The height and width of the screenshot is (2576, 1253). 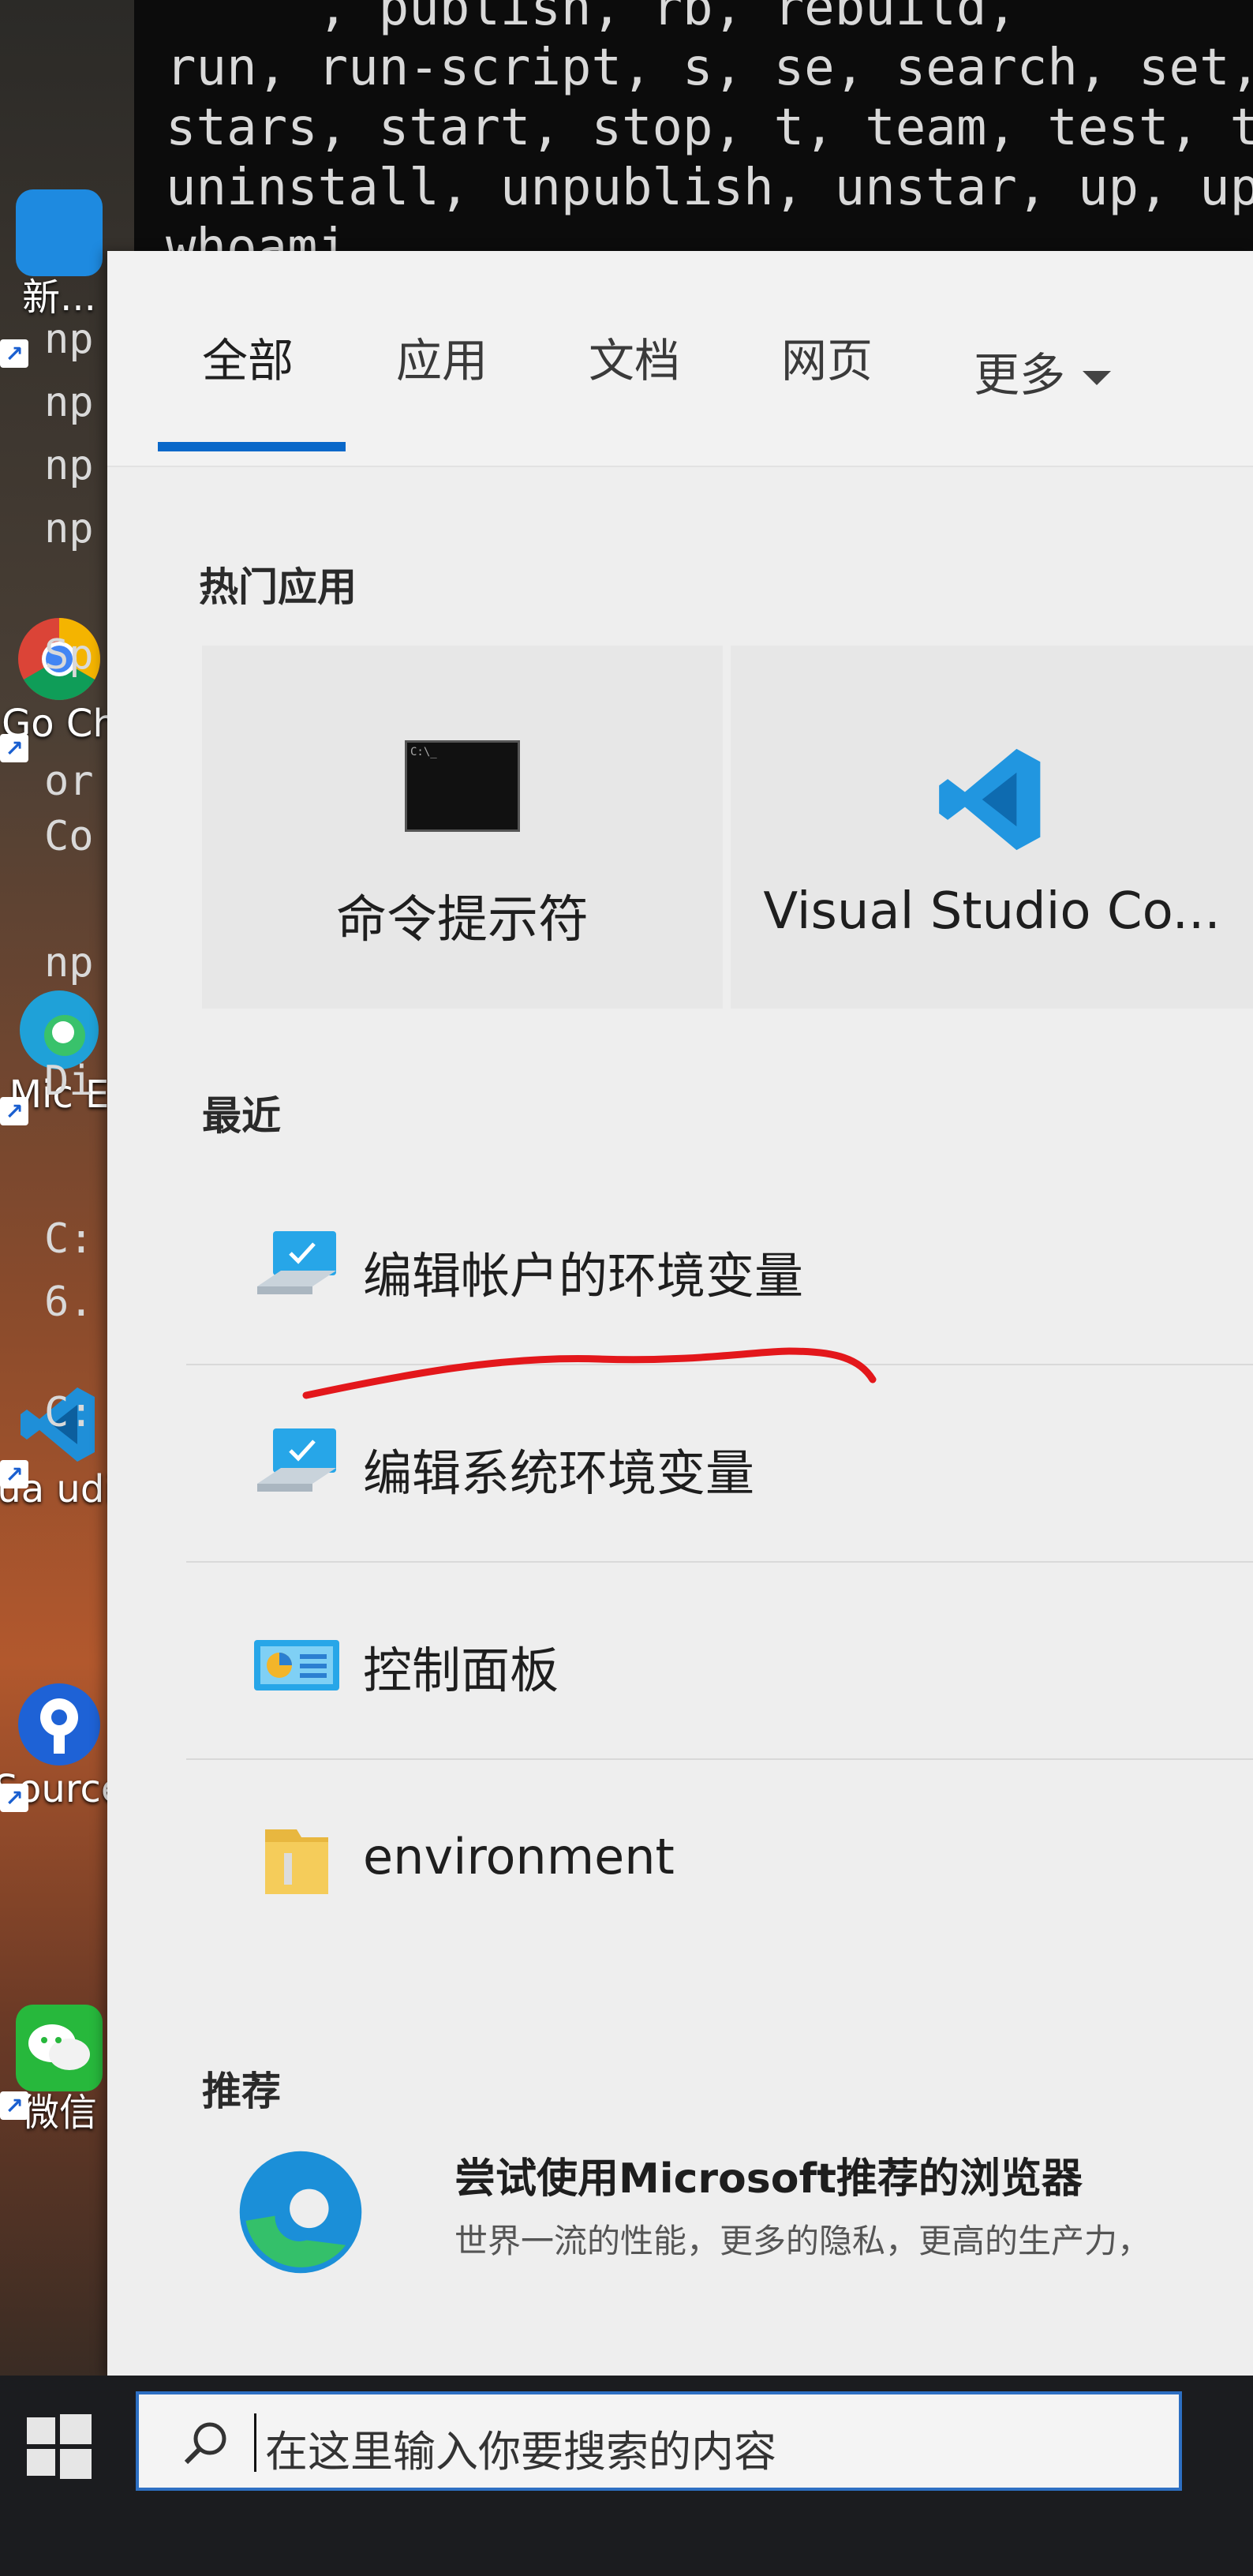 I want to click on recent-item-environment-folder: environment, so click(x=719, y=1857).